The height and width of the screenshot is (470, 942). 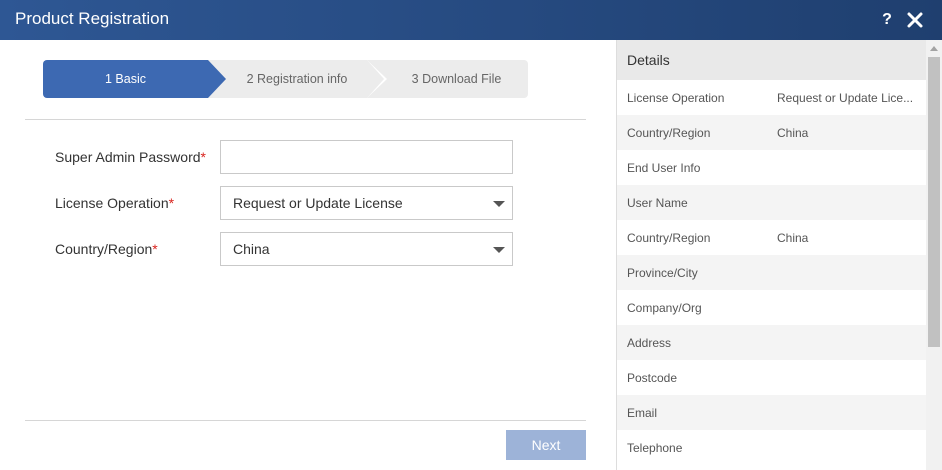 I want to click on detail-row: Postcode, so click(x=772, y=377).